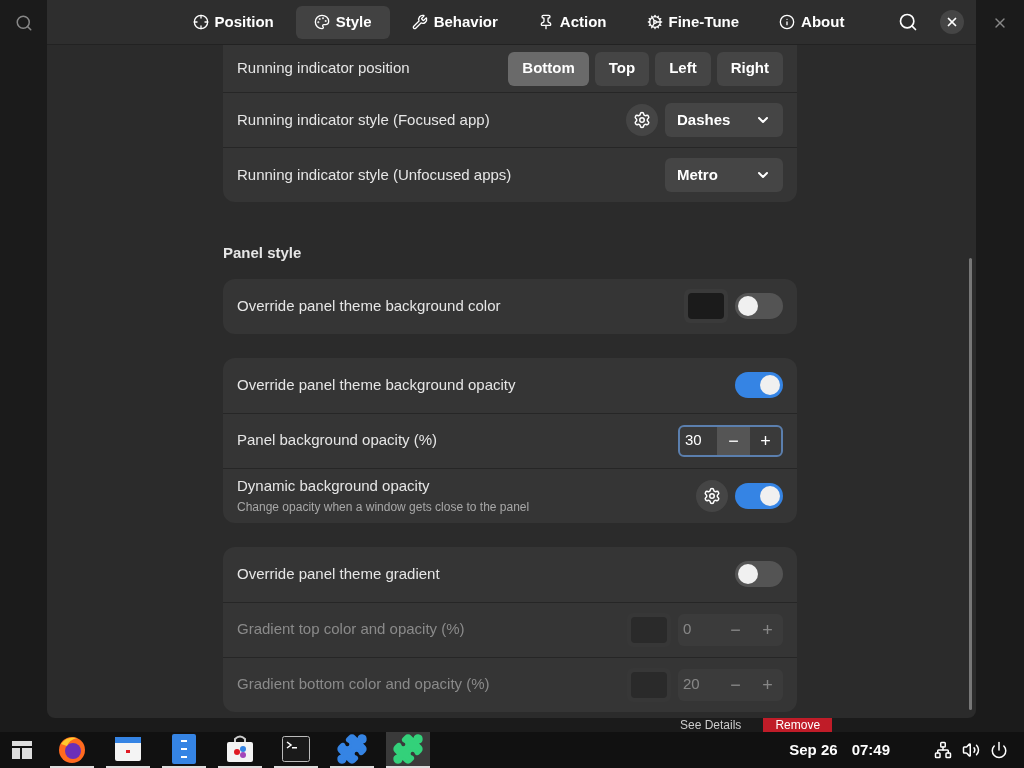 This screenshot has width=1024, height=768. I want to click on row-label: Gradient top color and opacity (%), so click(351, 629).